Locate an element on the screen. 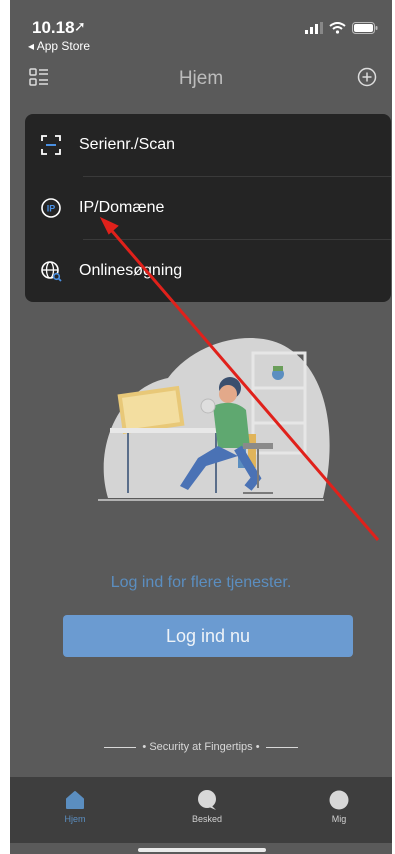 Image resolution: width=395 pixels, height=854 pixels. tab-label: Besked is located at coordinates (207, 819).